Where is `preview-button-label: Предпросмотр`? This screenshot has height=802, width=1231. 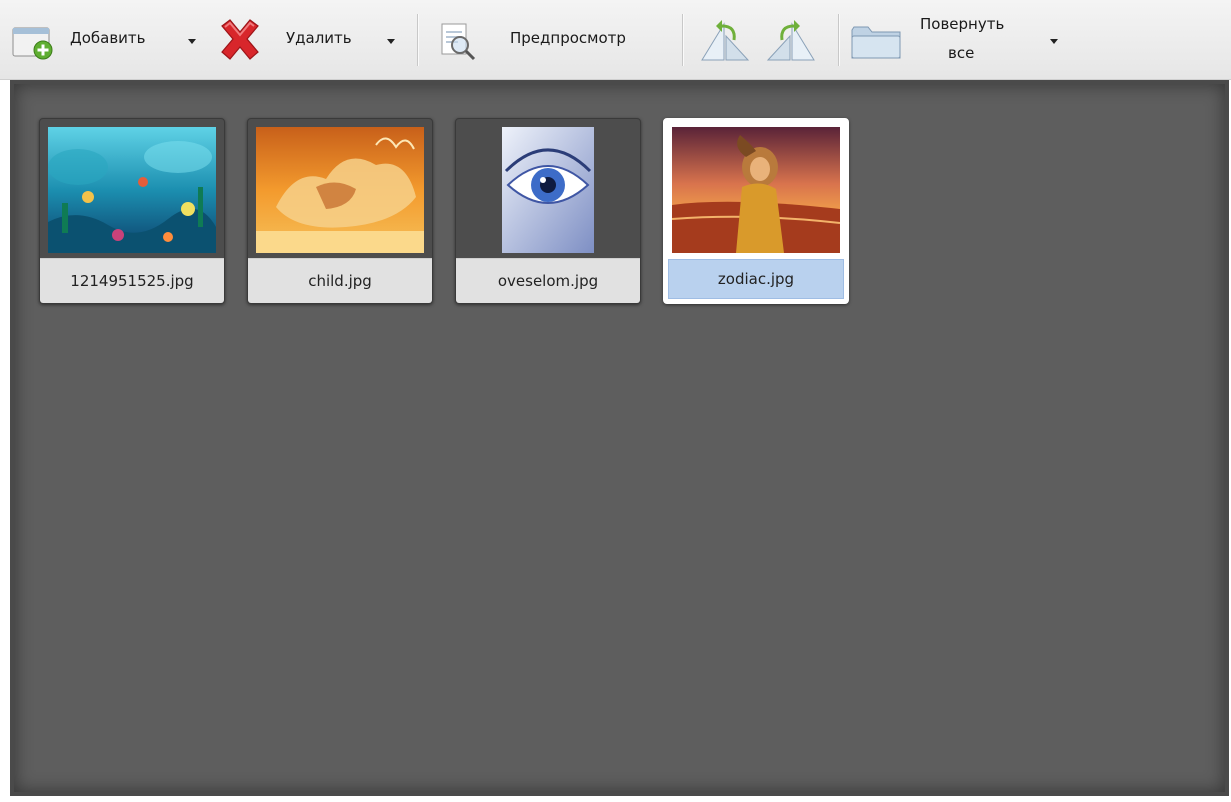 preview-button-label: Предпросмотр is located at coordinates (568, 38).